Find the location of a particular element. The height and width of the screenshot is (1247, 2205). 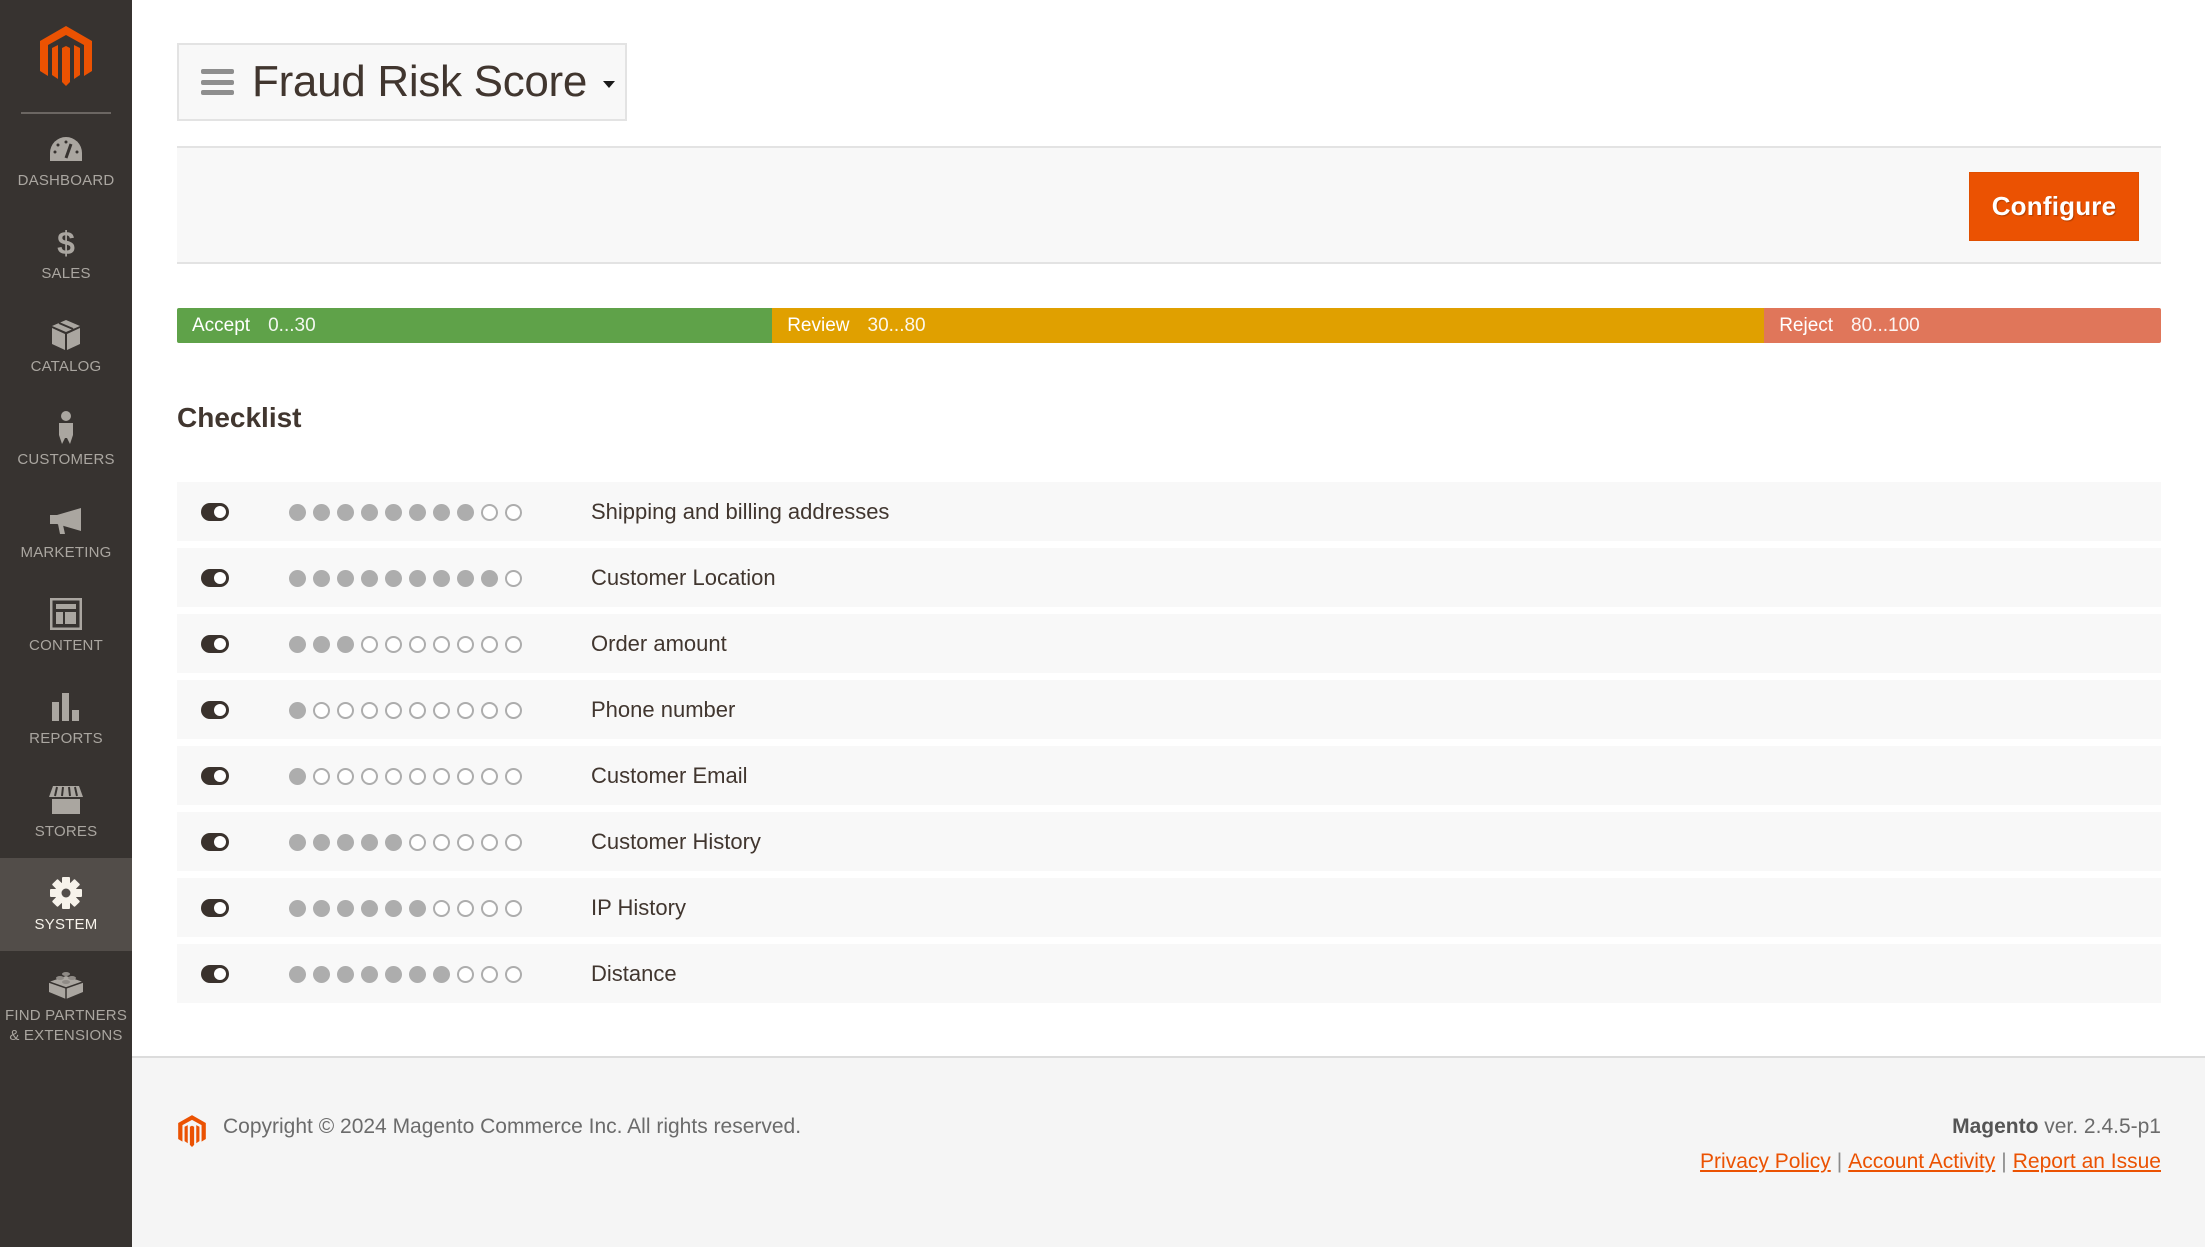

sidebar-item-content: CONTENT is located at coordinates (66, 625).